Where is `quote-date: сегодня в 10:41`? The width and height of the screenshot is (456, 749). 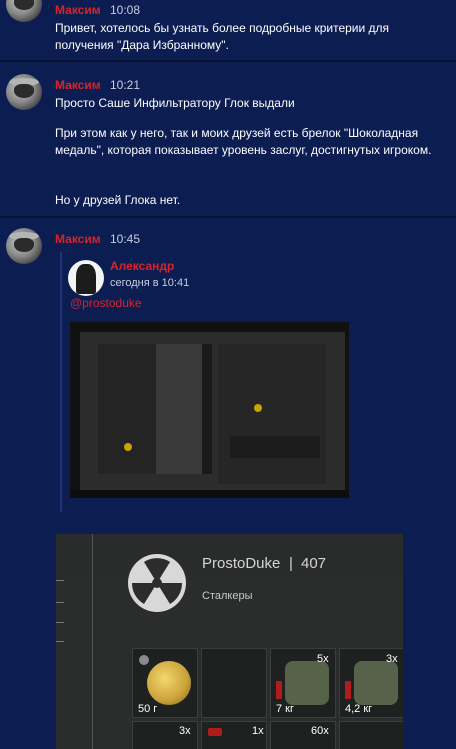 quote-date: сегодня в 10:41 is located at coordinates (150, 283).